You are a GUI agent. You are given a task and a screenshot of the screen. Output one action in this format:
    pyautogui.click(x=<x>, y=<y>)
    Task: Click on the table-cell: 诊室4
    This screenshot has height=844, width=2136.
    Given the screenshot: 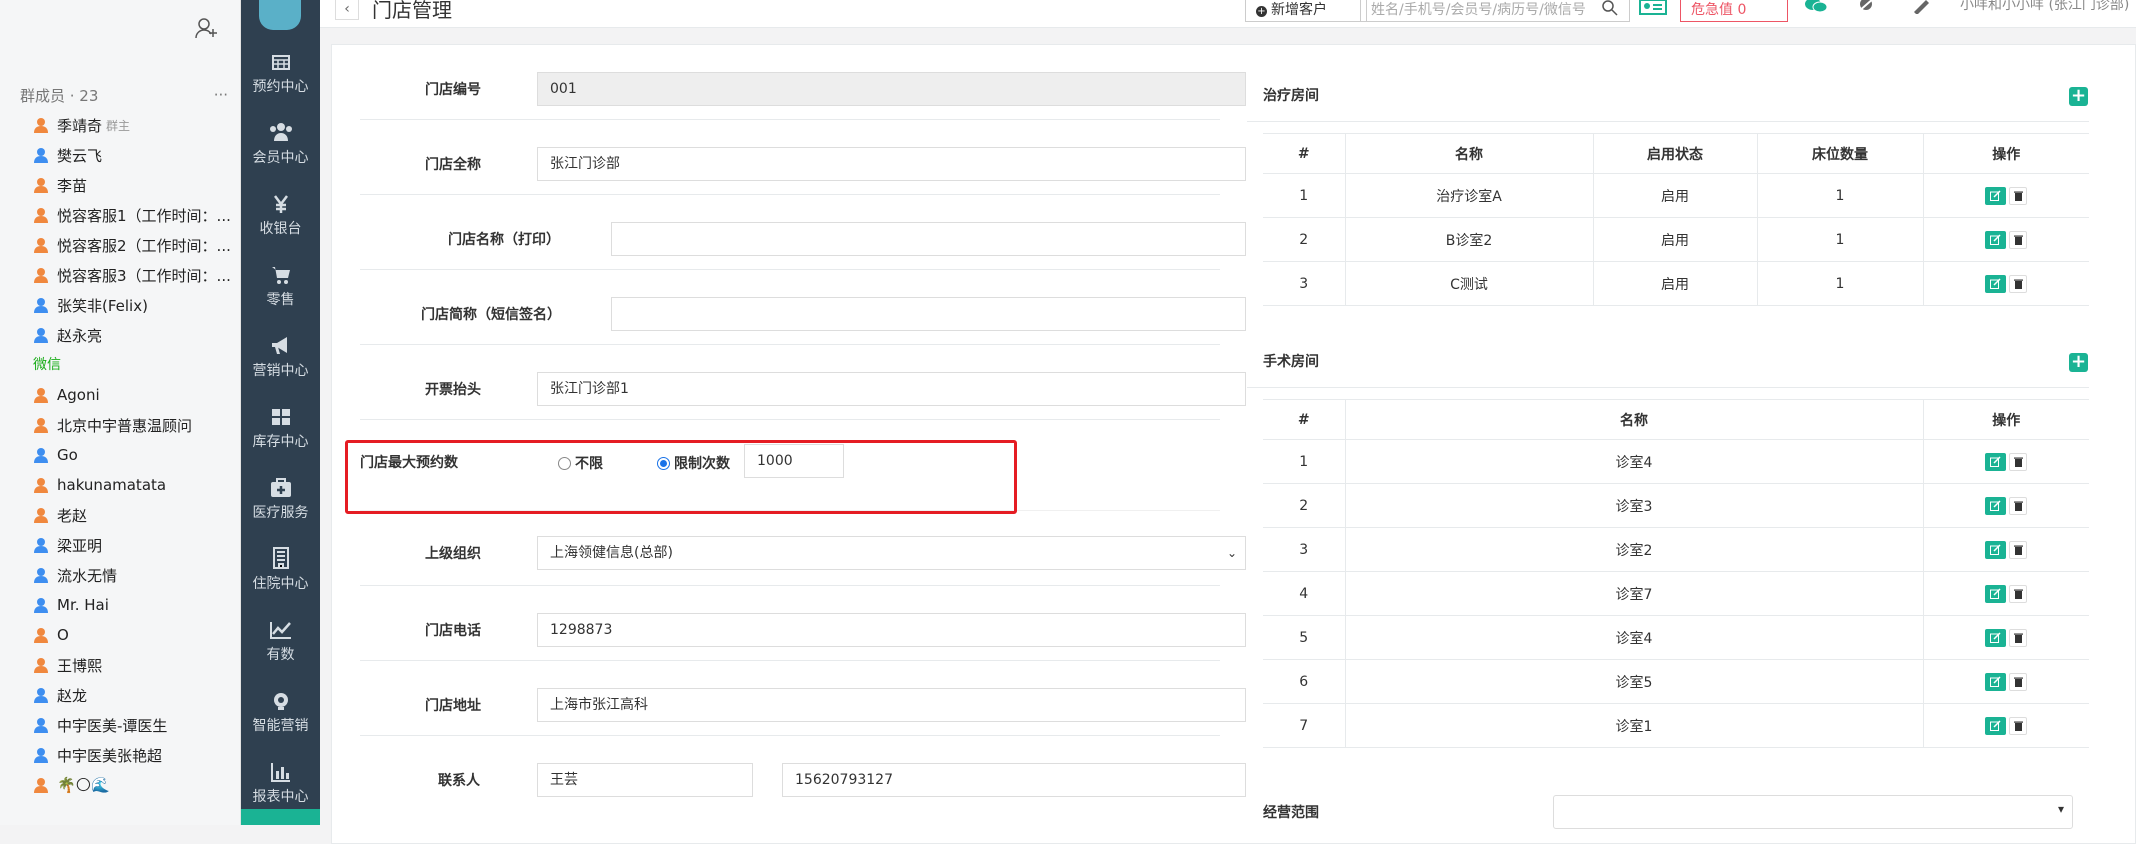 What is the action you would take?
    pyautogui.click(x=1633, y=637)
    